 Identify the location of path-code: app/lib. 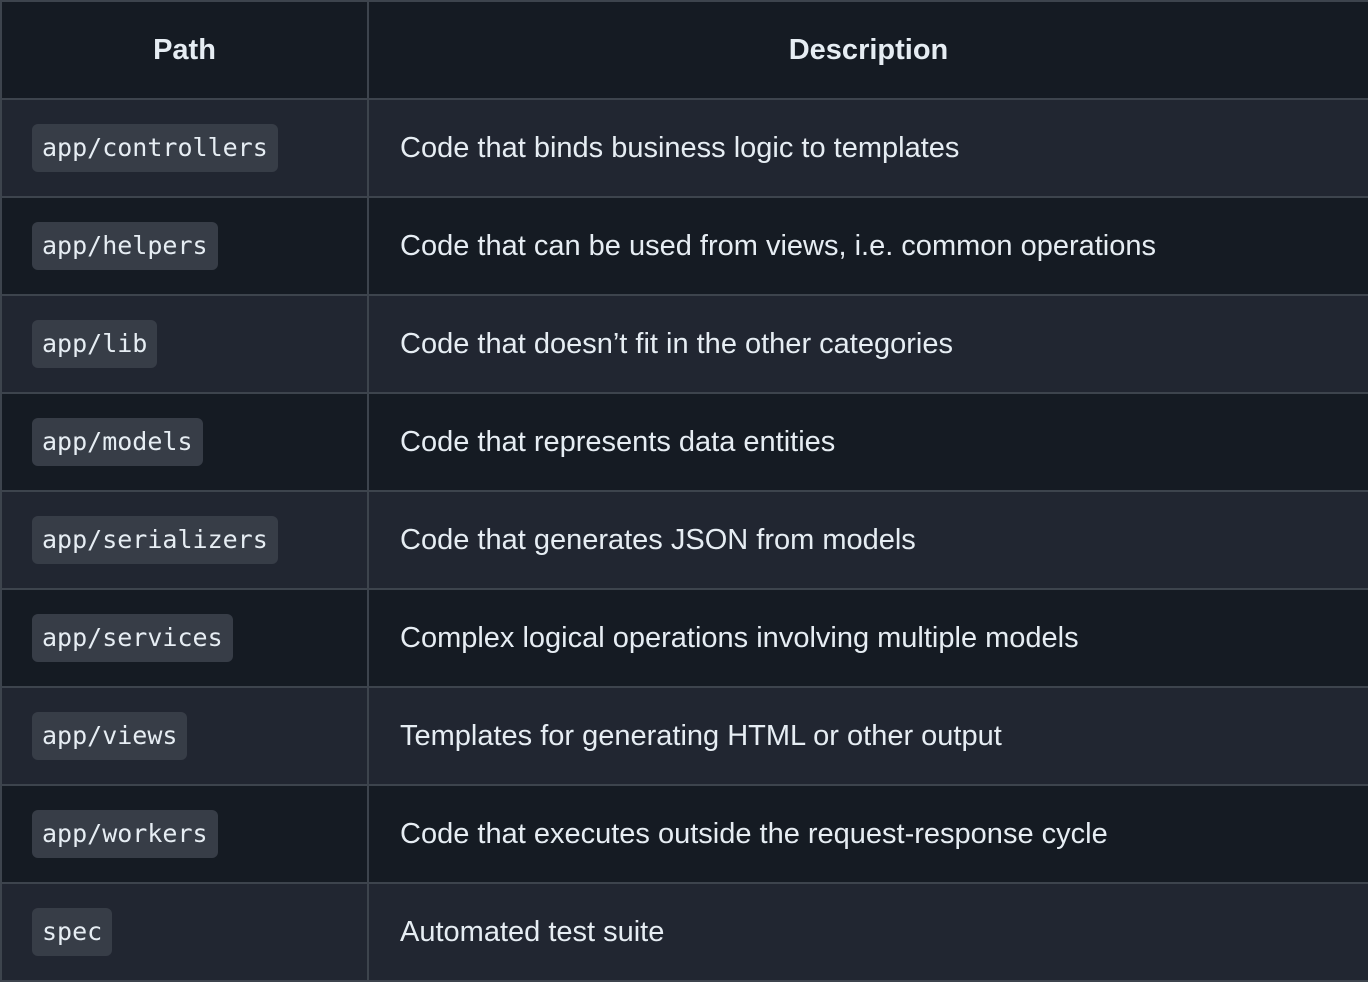
(95, 344).